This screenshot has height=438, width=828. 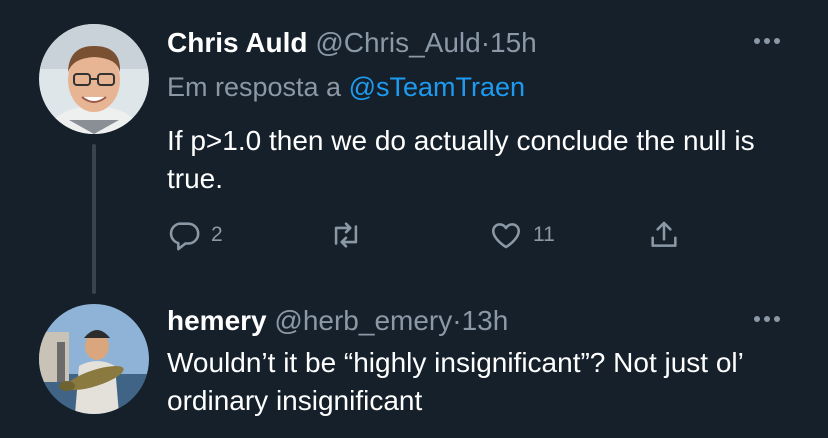 I want to click on reply-mention-link: @sTeamTraen, so click(x=437, y=87).